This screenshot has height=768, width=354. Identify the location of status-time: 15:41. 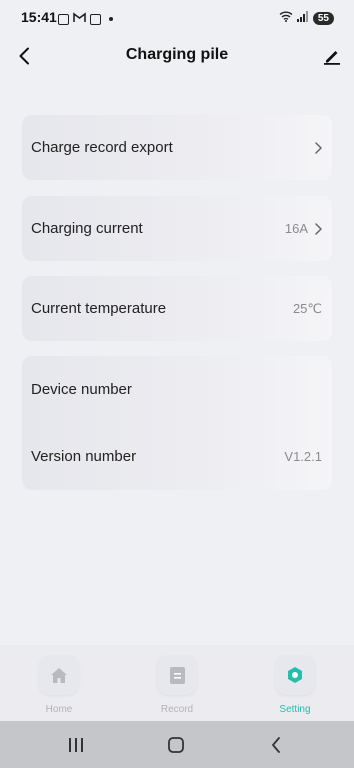
(39, 17).